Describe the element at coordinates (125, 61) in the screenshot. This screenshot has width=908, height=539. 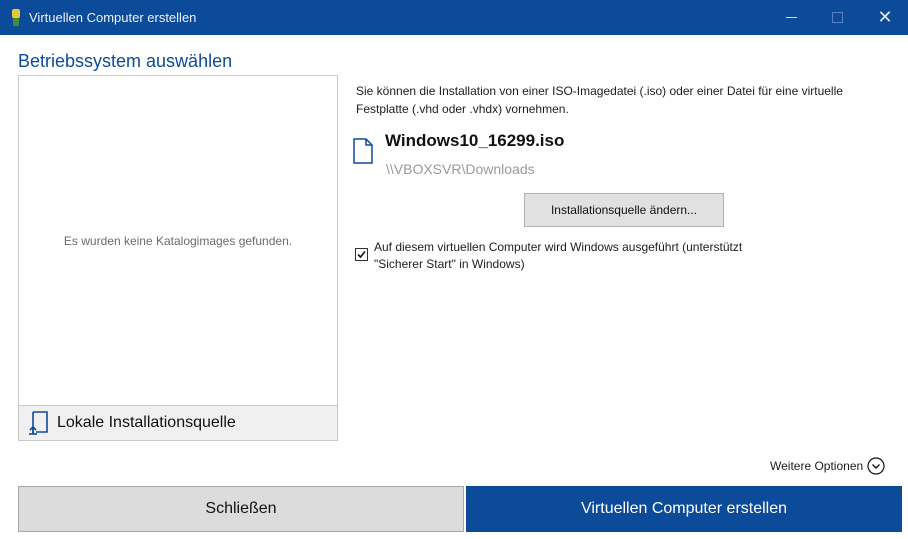
I see `section-title: Betriebssystem auswählen` at that location.